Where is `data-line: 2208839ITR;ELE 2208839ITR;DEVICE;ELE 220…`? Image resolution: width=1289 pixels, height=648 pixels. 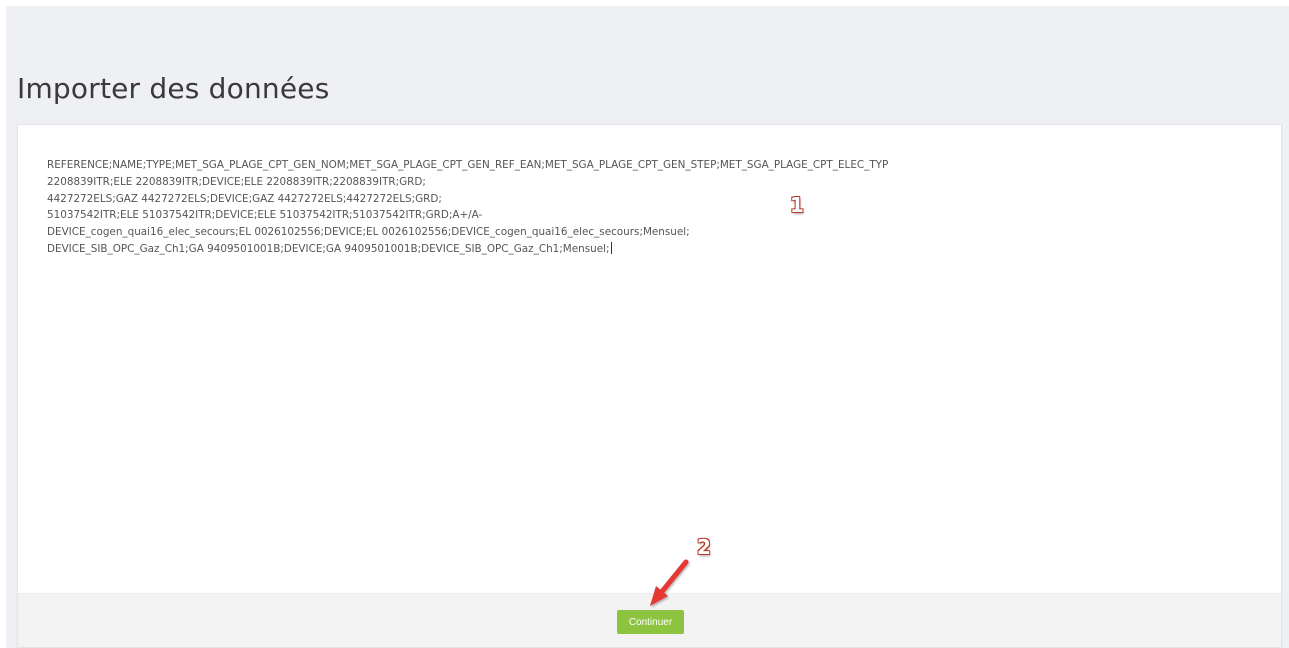 data-line: 2208839ITR;ELE 2208839ITR;DEVICE;ELE 220… is located at coordinates (236, 181).